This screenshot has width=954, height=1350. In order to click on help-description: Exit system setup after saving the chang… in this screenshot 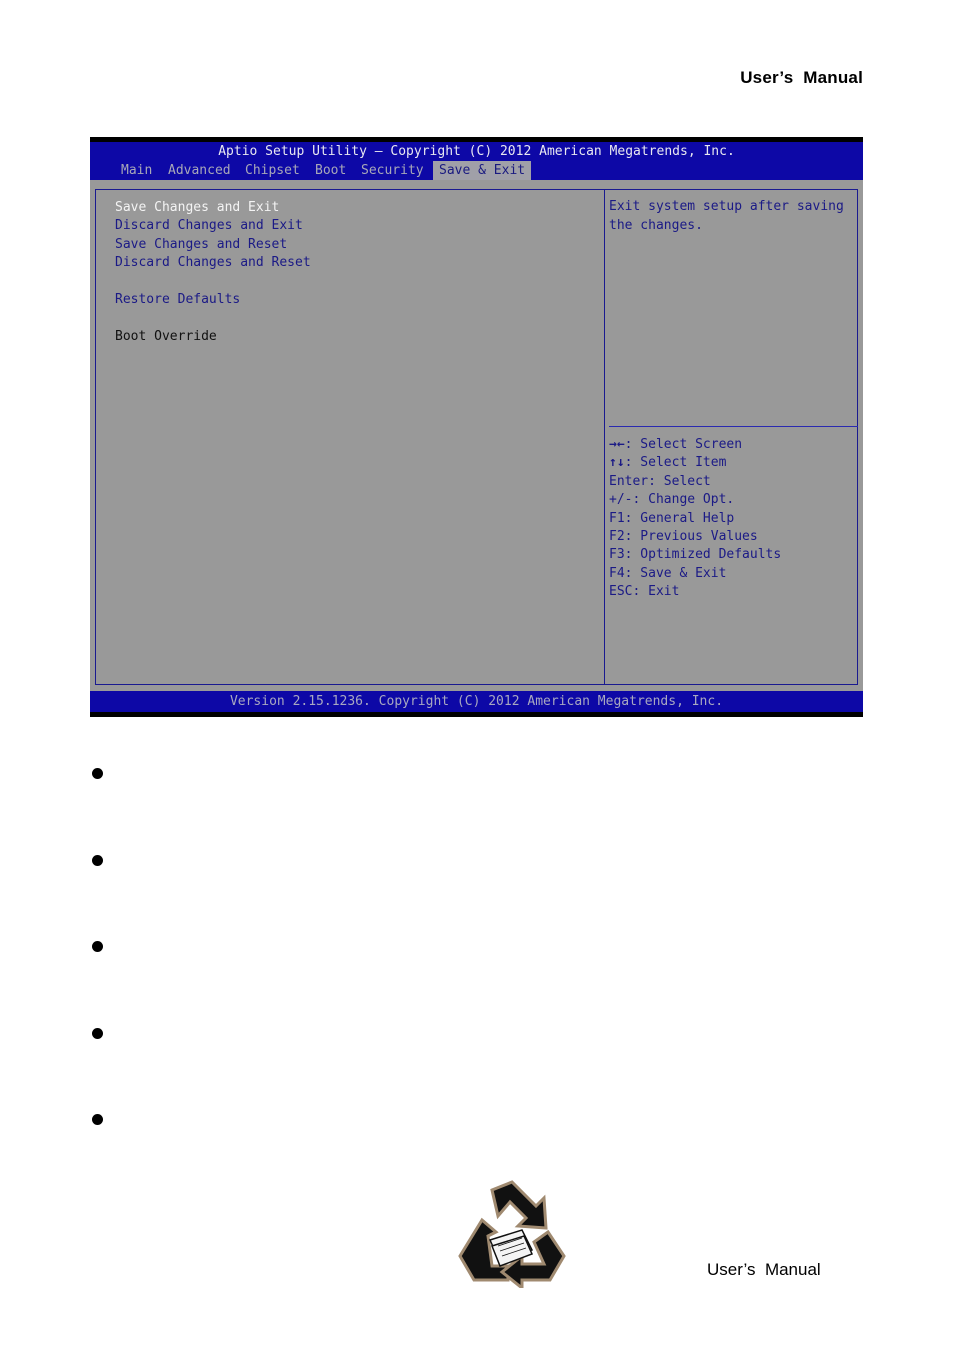, I will do `click(726, 216)`.